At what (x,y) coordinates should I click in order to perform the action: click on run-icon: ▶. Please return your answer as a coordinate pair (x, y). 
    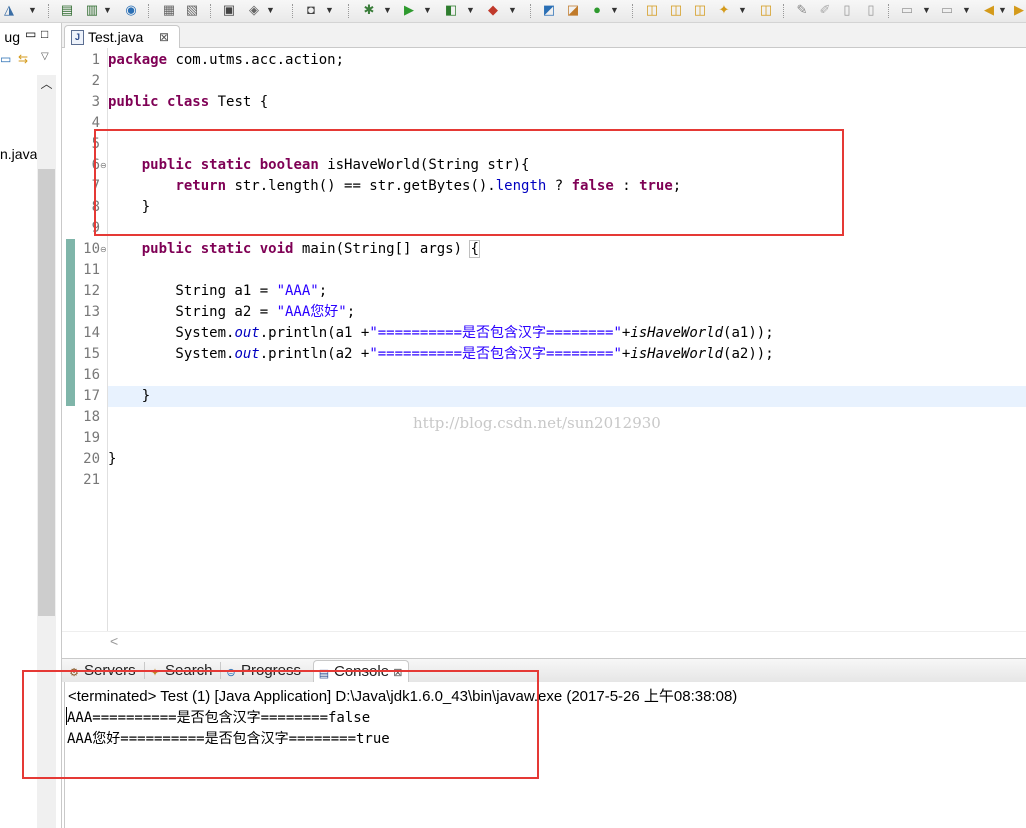
    Looking at the image, I should click on (409, 10).